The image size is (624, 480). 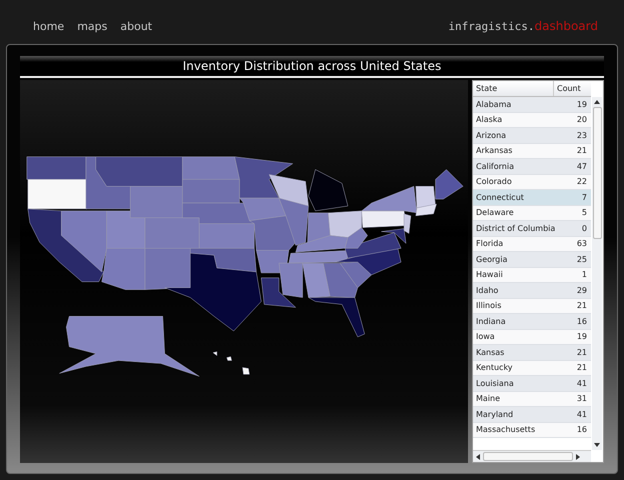 What do you see at coordinates (532, 290) in the screenshot?
I see `table-row: Idaho 29` at bounding box center [532, 290].